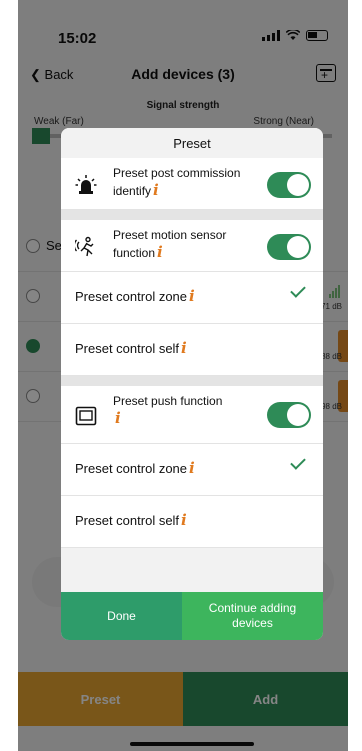 The image size is (362, 751). What do you see at coordinates (252, 616) in the screenshot?
I see `continue-adding-devices-button: Continue adding devices` at bounding box center [252, 616].